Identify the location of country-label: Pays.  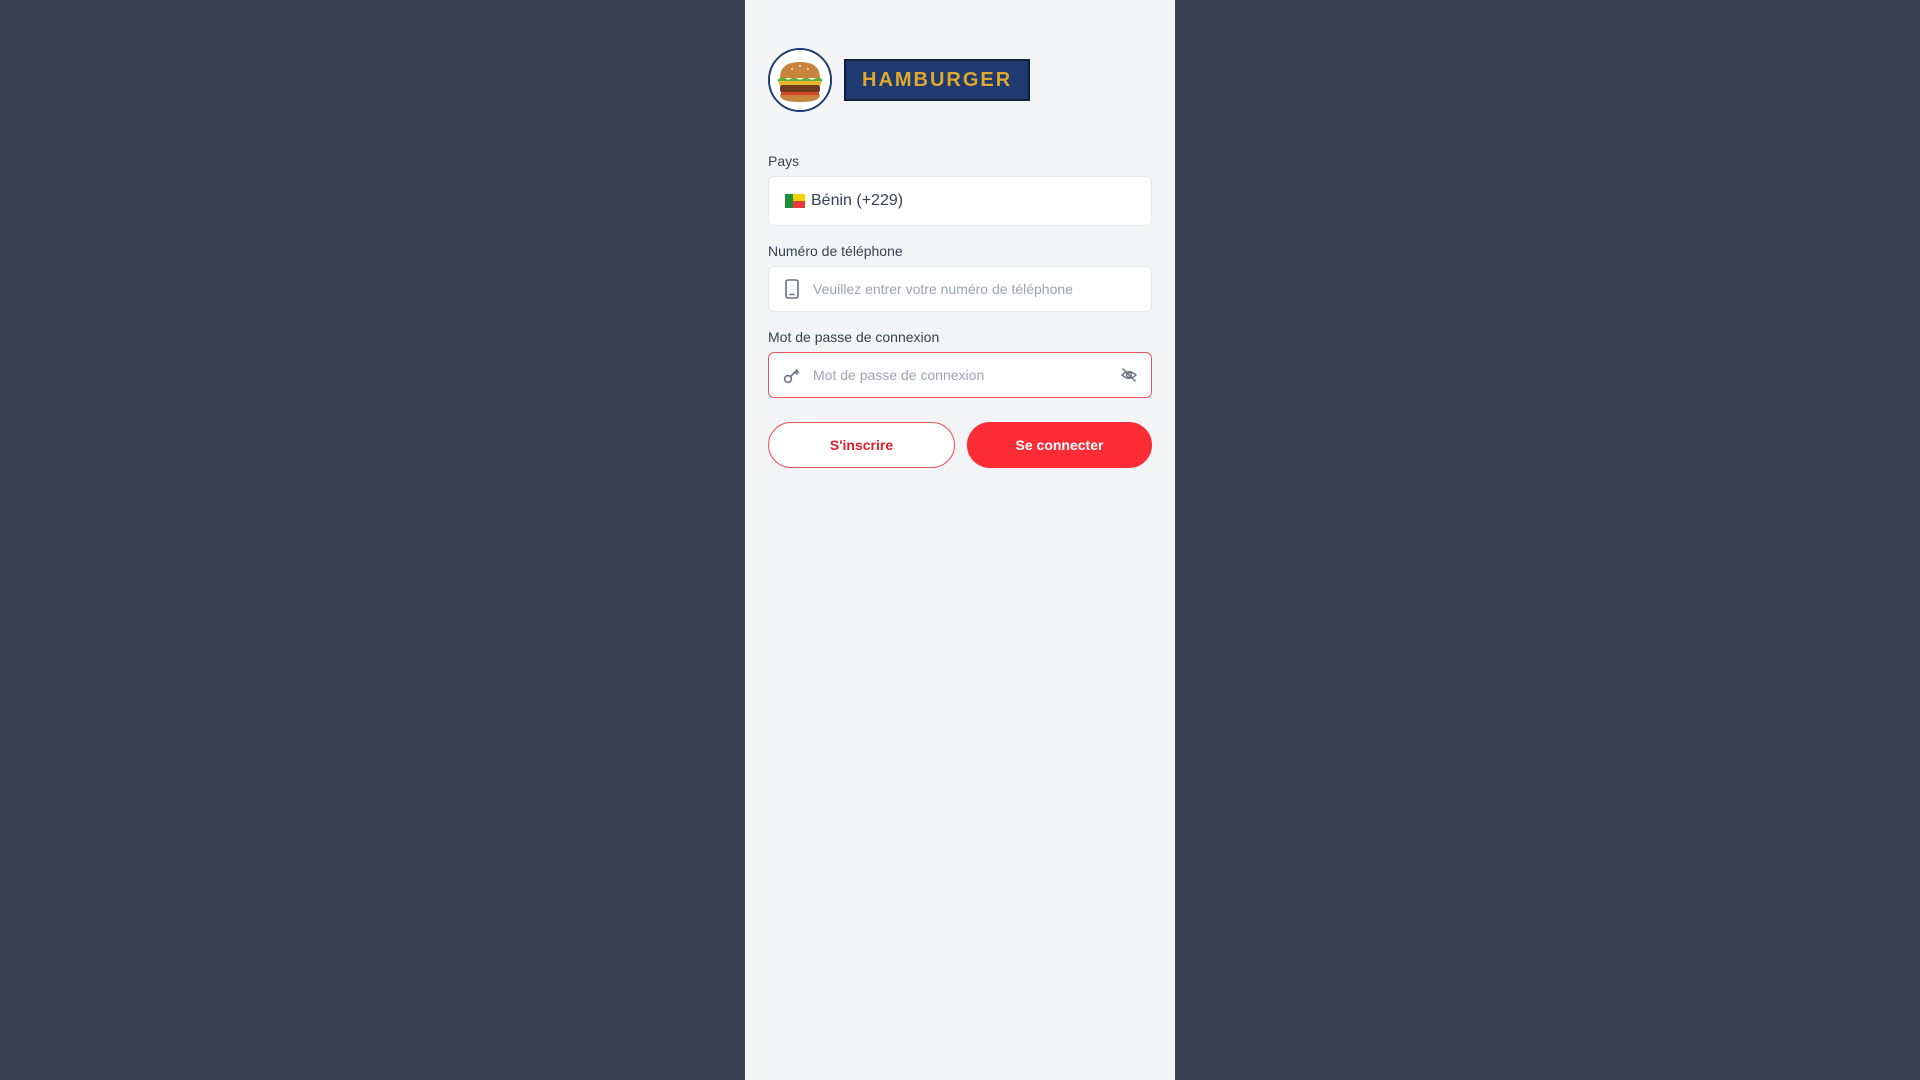
(784, 161).